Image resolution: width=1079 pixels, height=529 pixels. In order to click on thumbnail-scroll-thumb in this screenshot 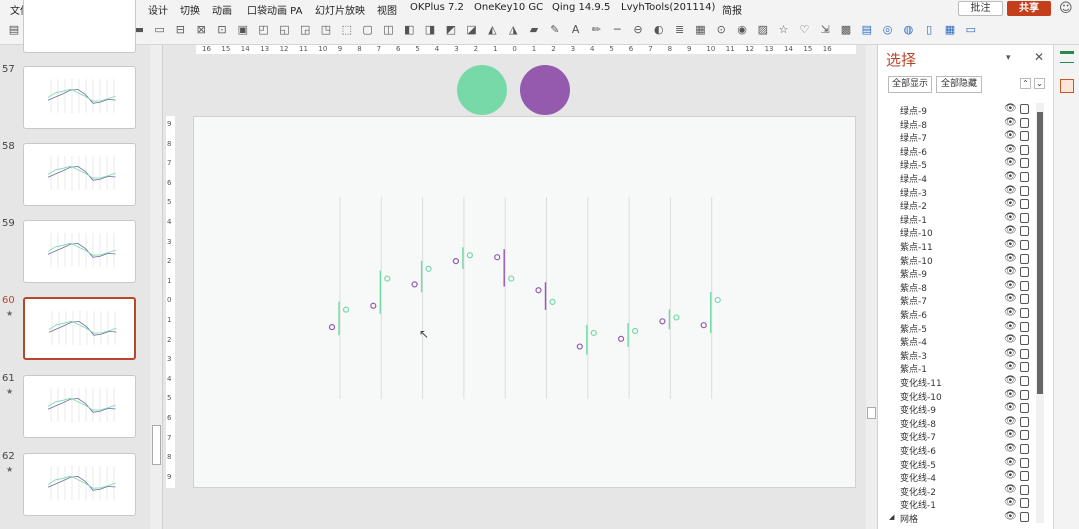, I will do `click(156, 445)`.